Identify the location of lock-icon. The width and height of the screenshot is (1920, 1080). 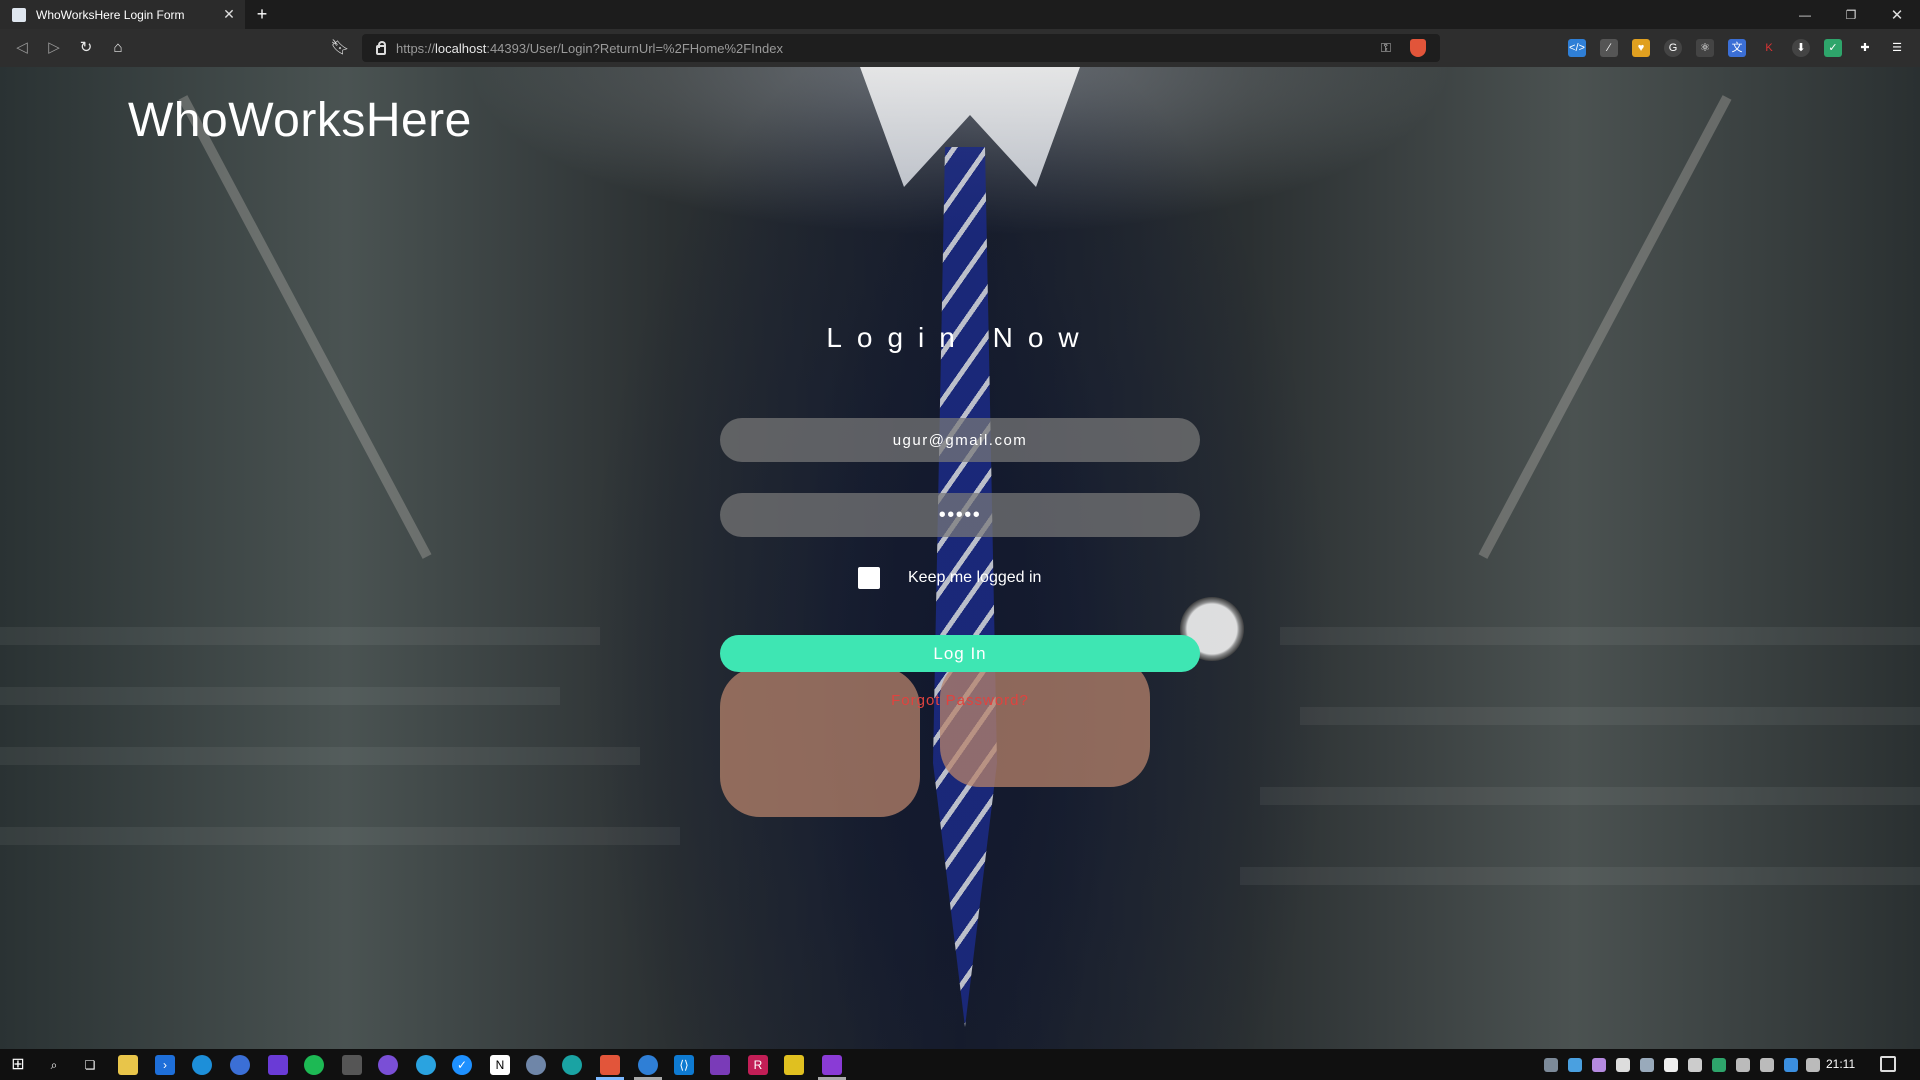
(381, 48).